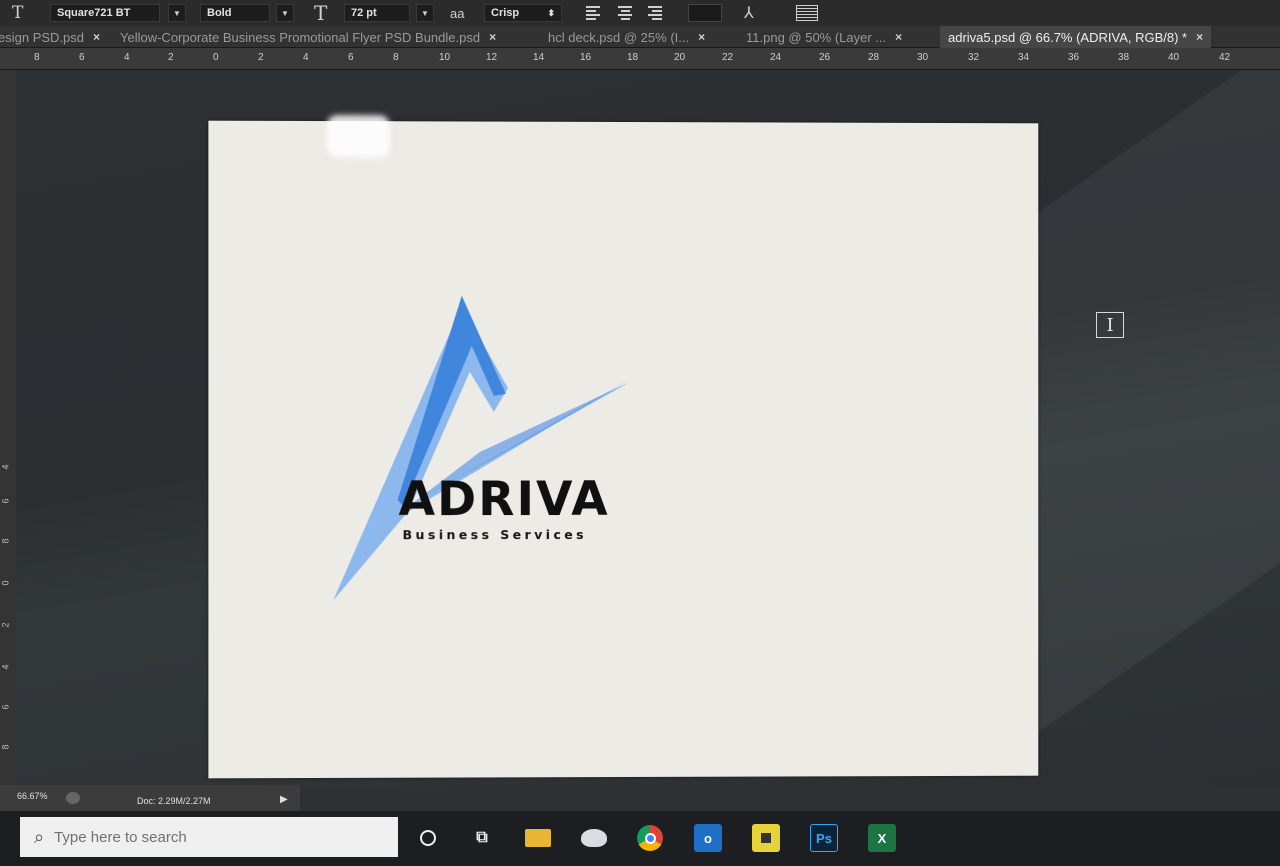 The width and height of the screenshot is (1280, 866). What do you see at coordinates (120, 837) in the screenshot?
I see `search-placeholder: Type here to search` at bounding box center [120, 837].